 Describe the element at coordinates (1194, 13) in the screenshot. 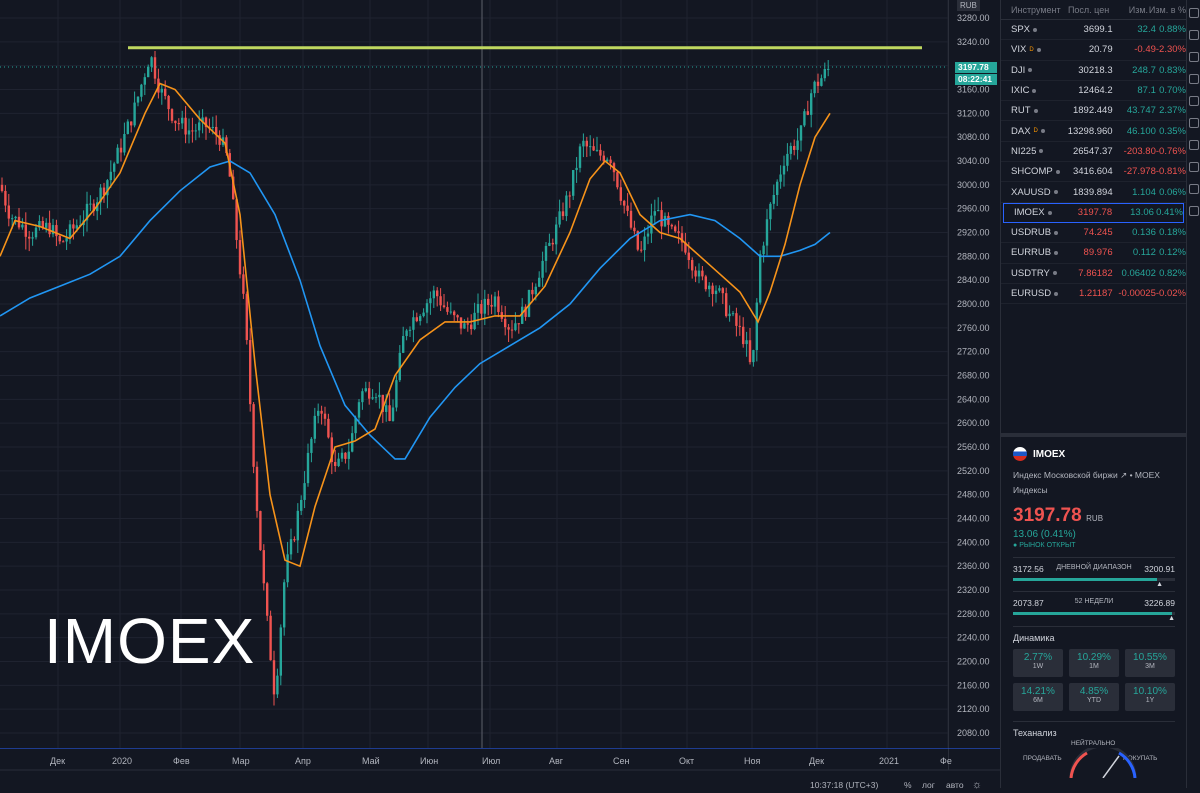

I see `watchlist-icon` at that location.